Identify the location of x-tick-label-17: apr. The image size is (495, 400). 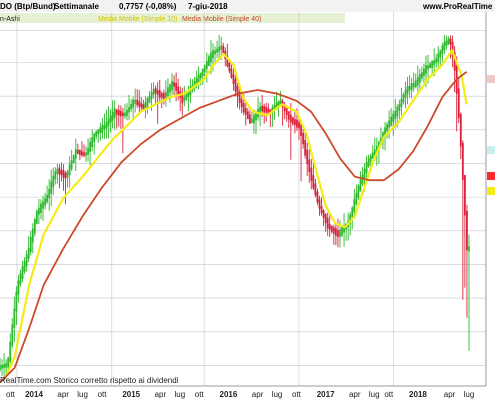
(450, 394).